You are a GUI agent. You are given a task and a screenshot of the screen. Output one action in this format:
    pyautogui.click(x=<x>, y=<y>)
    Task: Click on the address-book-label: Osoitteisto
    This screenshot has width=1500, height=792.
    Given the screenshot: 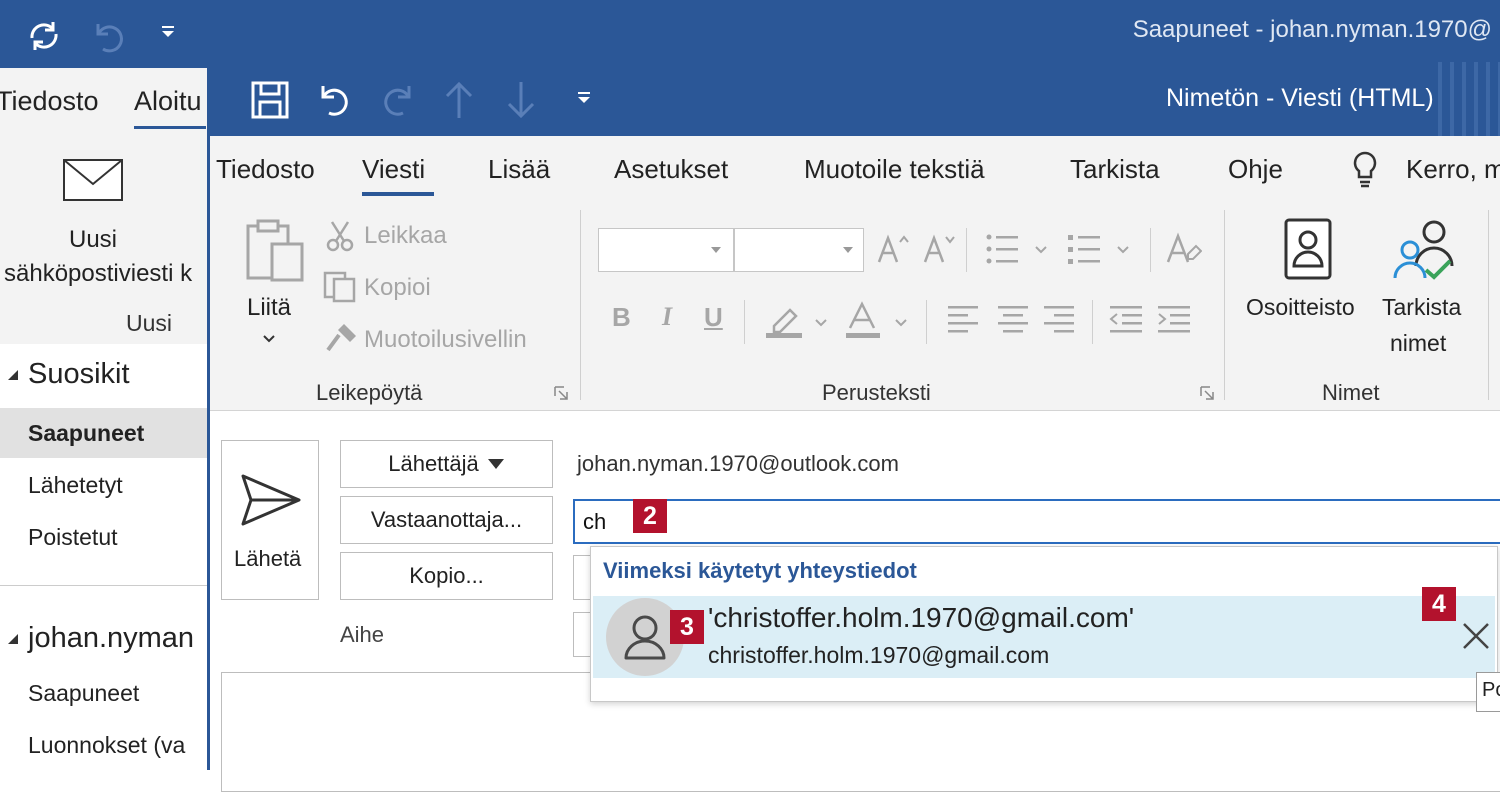 What is the action you would take?
    pyautogui.click(x=1300, y=307)
    